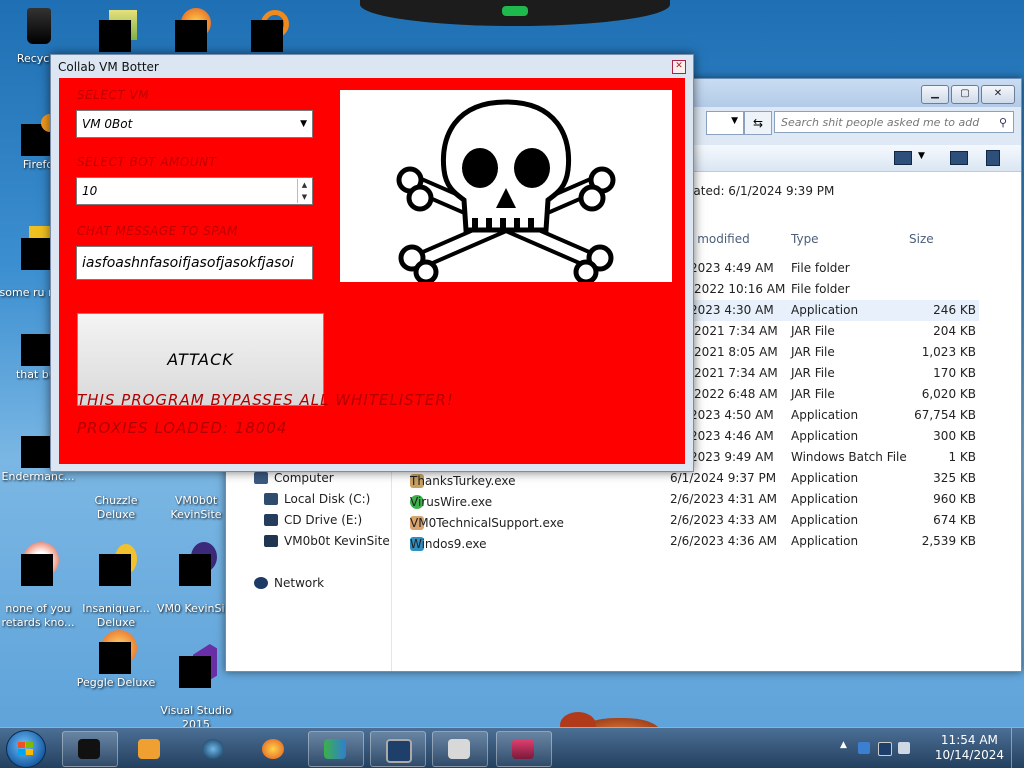  I want to click on status-led, so click(515, 11).